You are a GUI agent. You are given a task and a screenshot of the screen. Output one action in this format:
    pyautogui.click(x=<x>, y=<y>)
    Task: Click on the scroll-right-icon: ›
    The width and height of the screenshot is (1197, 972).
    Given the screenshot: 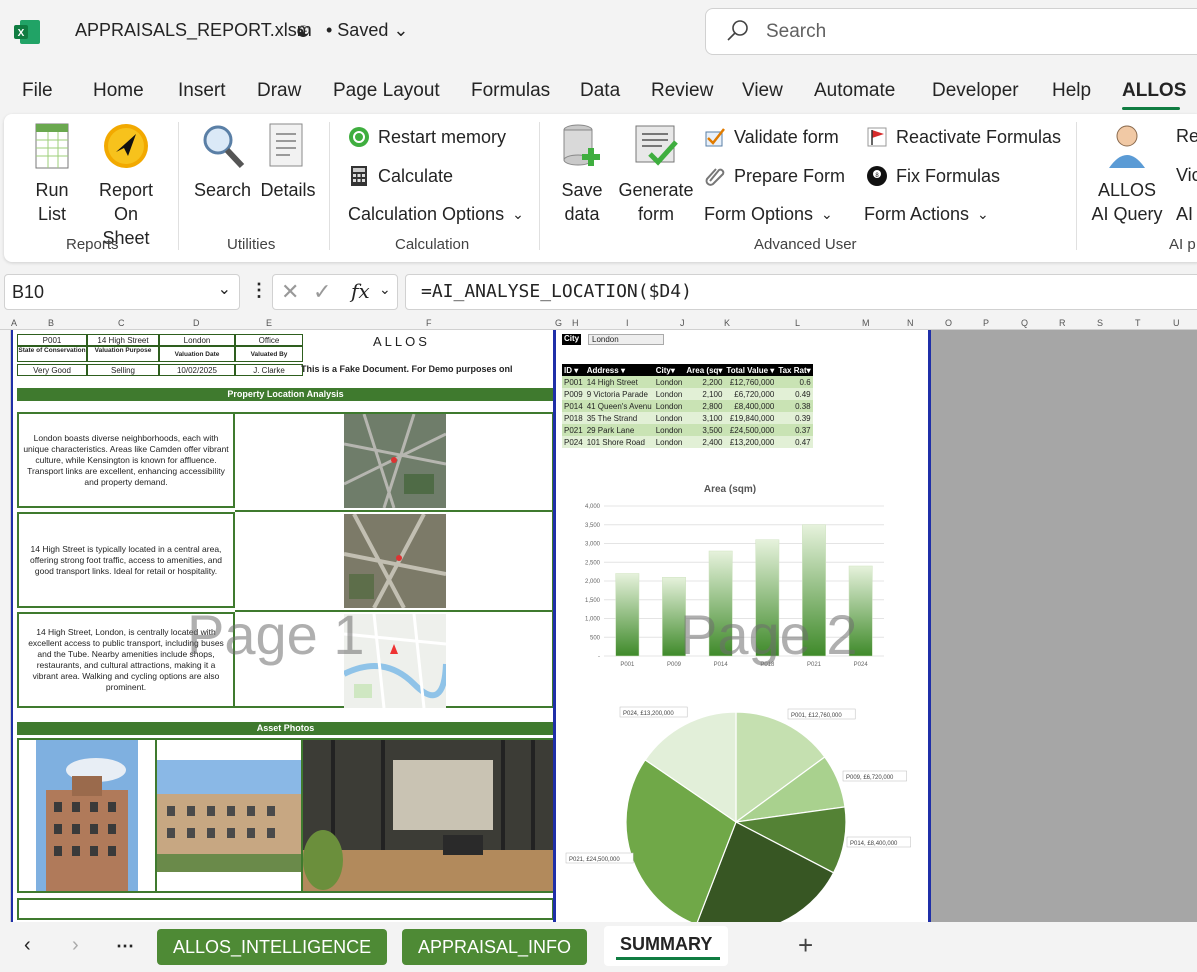 What is the action you would take?
    pyautogui.click(x=75, y=945)
    